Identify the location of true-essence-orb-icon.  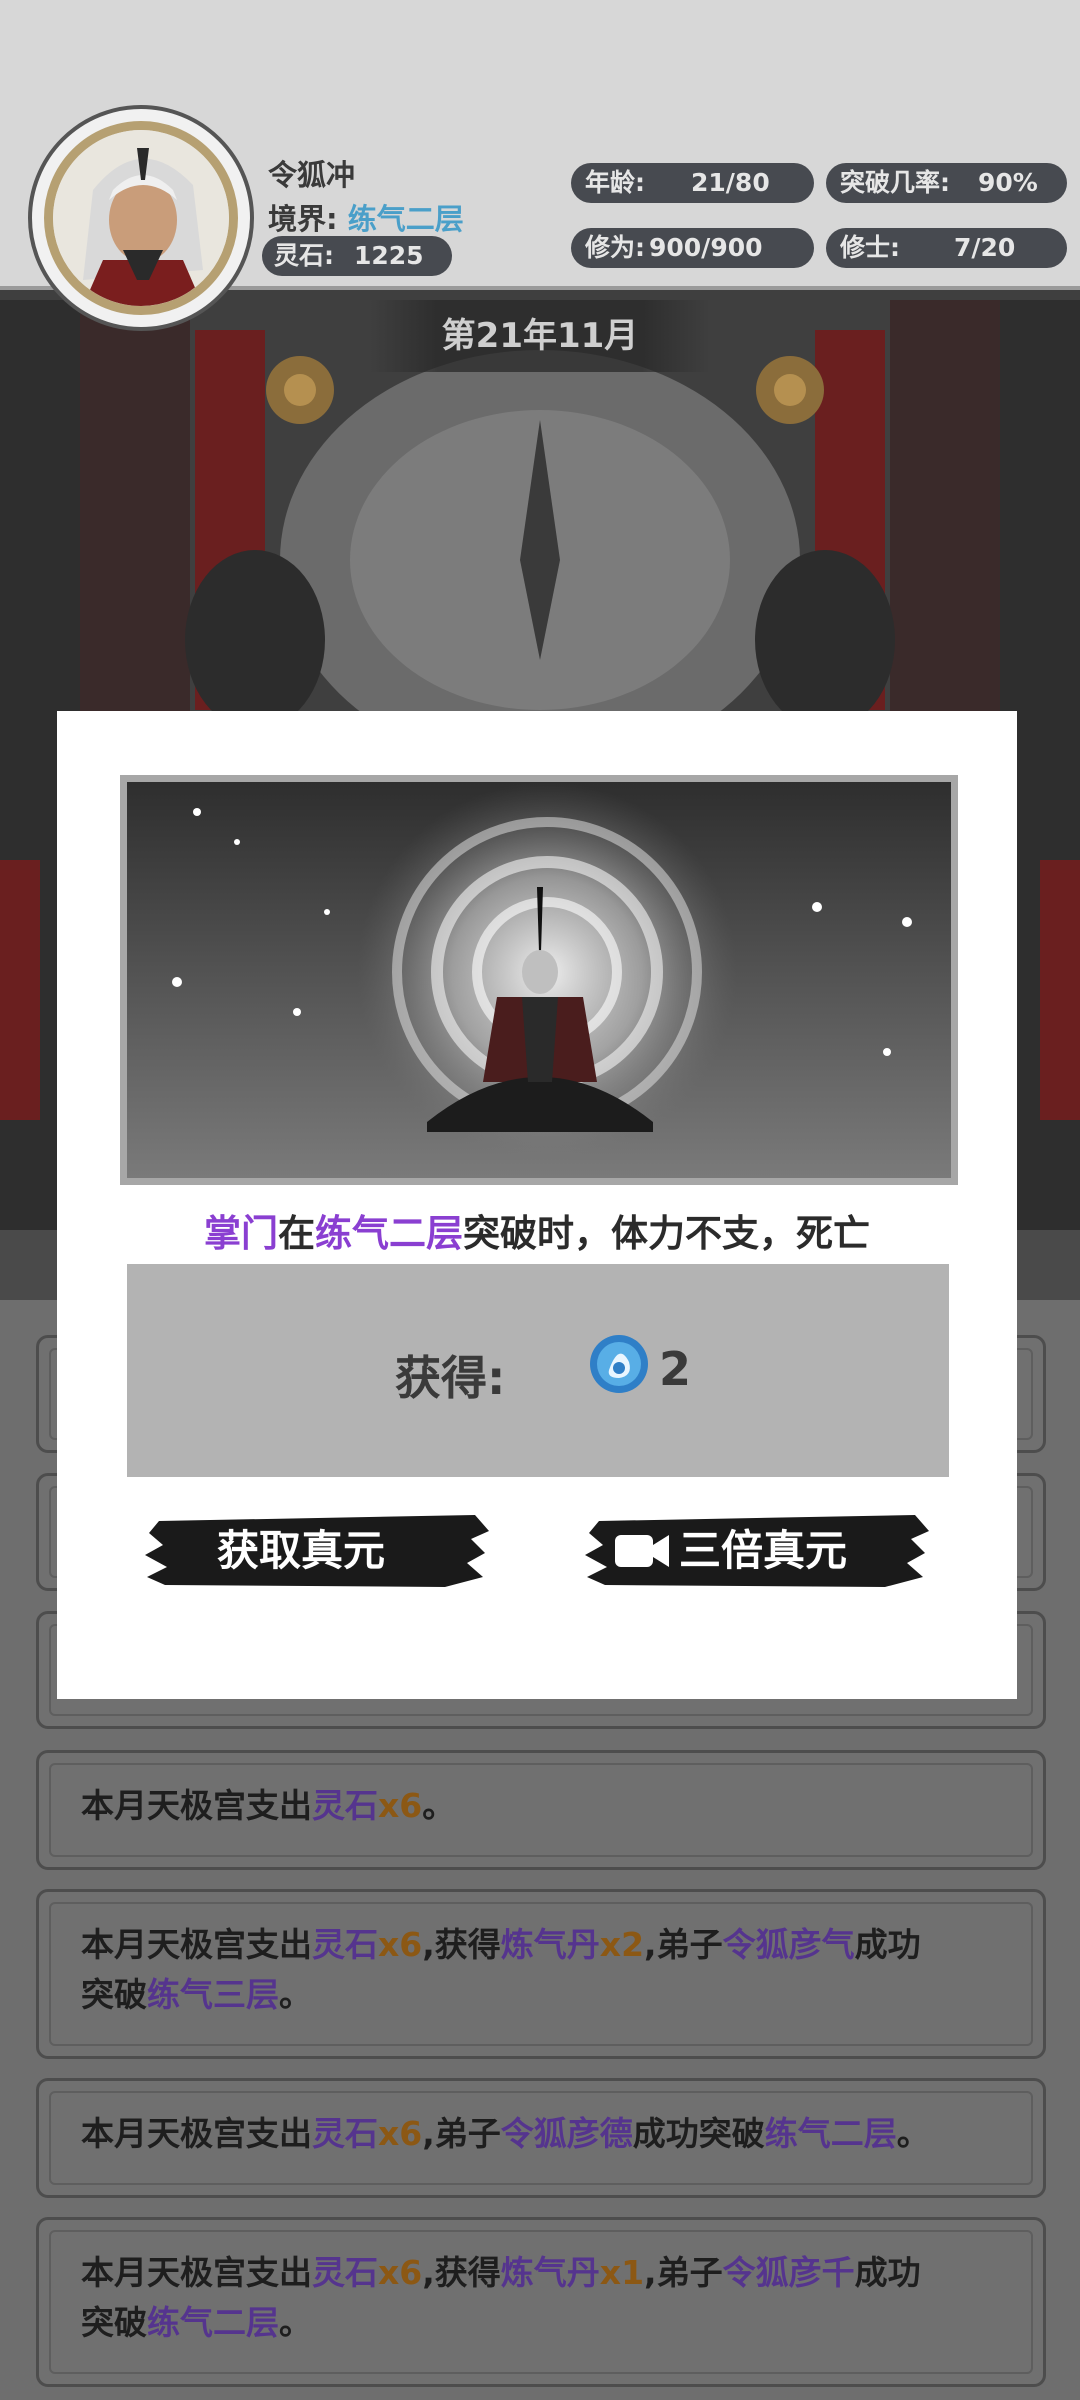
(619, 1364).